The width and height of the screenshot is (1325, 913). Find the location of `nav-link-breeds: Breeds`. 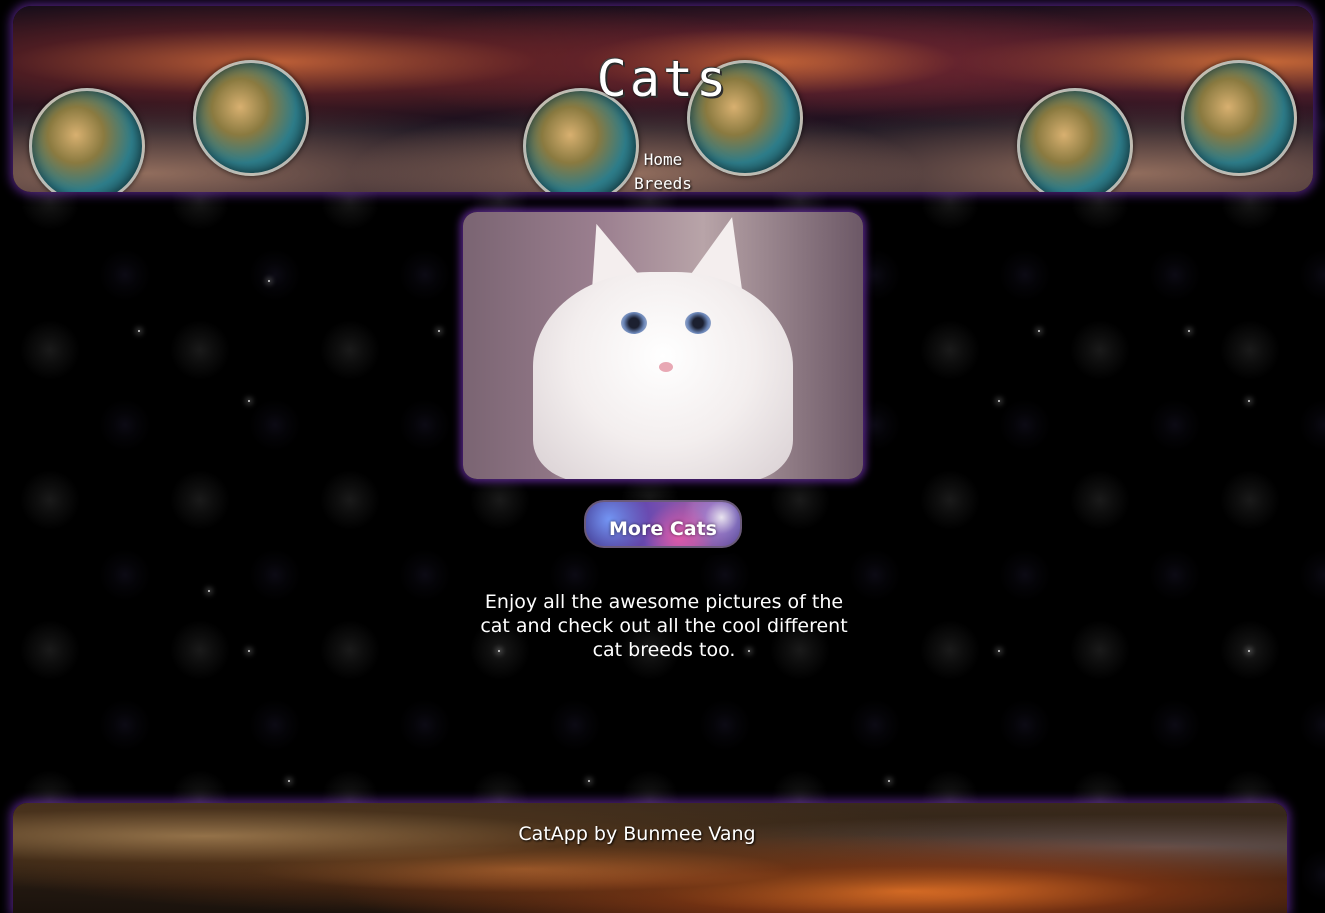

nav-link-breeds: Breeds is located at coordinates (663, 182).